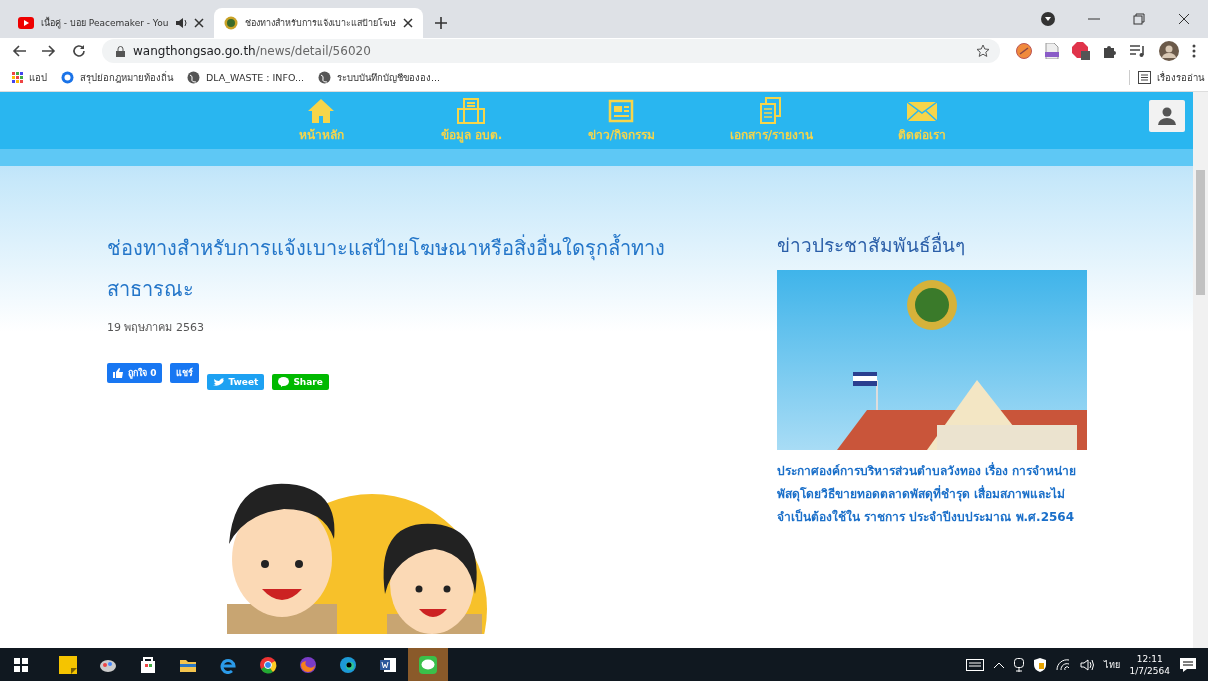  What do you see at coordinates (148, 664) in the screenshot?
I see `shopping-bag-icon` at bounding box center [148, 664].